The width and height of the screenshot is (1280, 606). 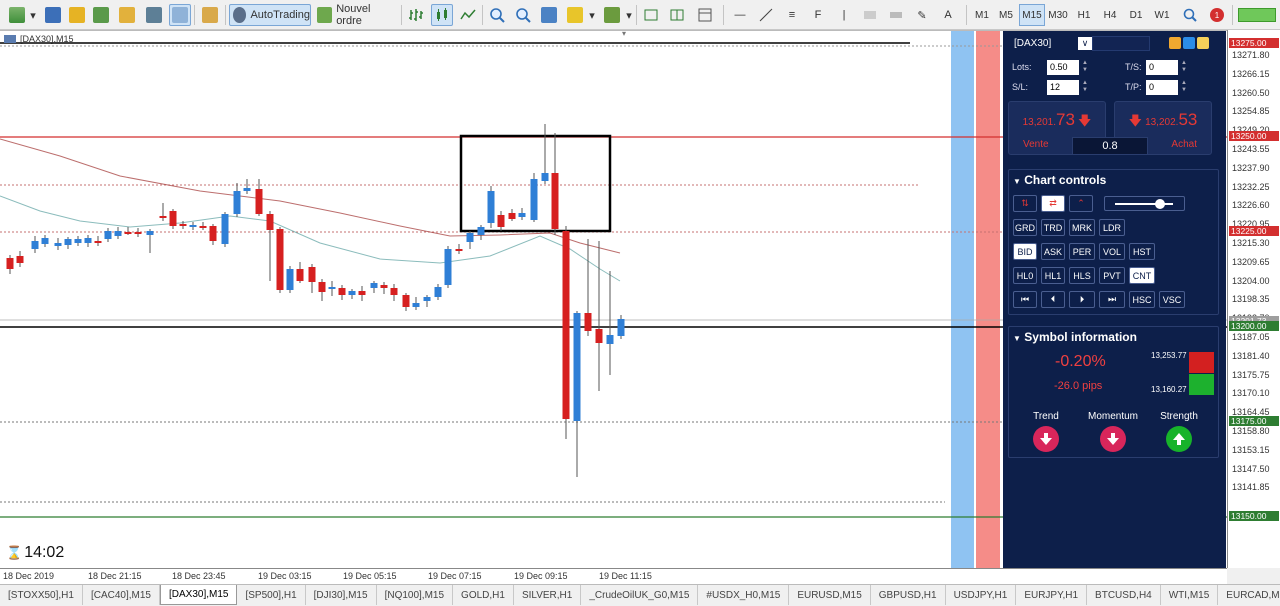 I want to click on trendline-icon, so click(x=766, y=15).